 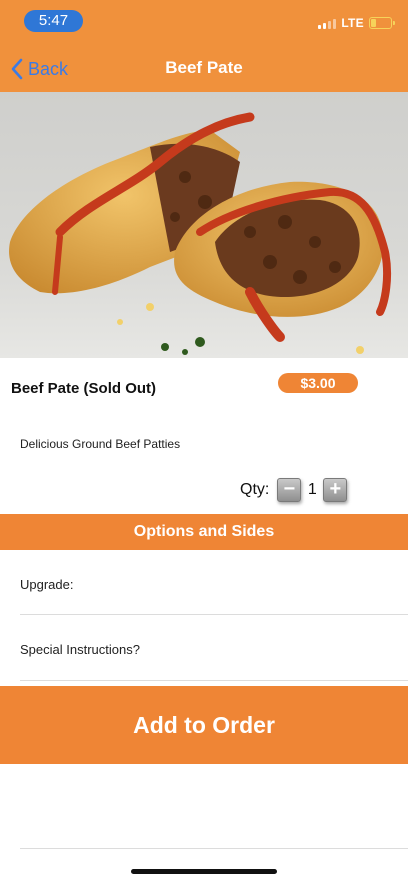 I want to click on plus-icon: +, so click(x=335, y=490).